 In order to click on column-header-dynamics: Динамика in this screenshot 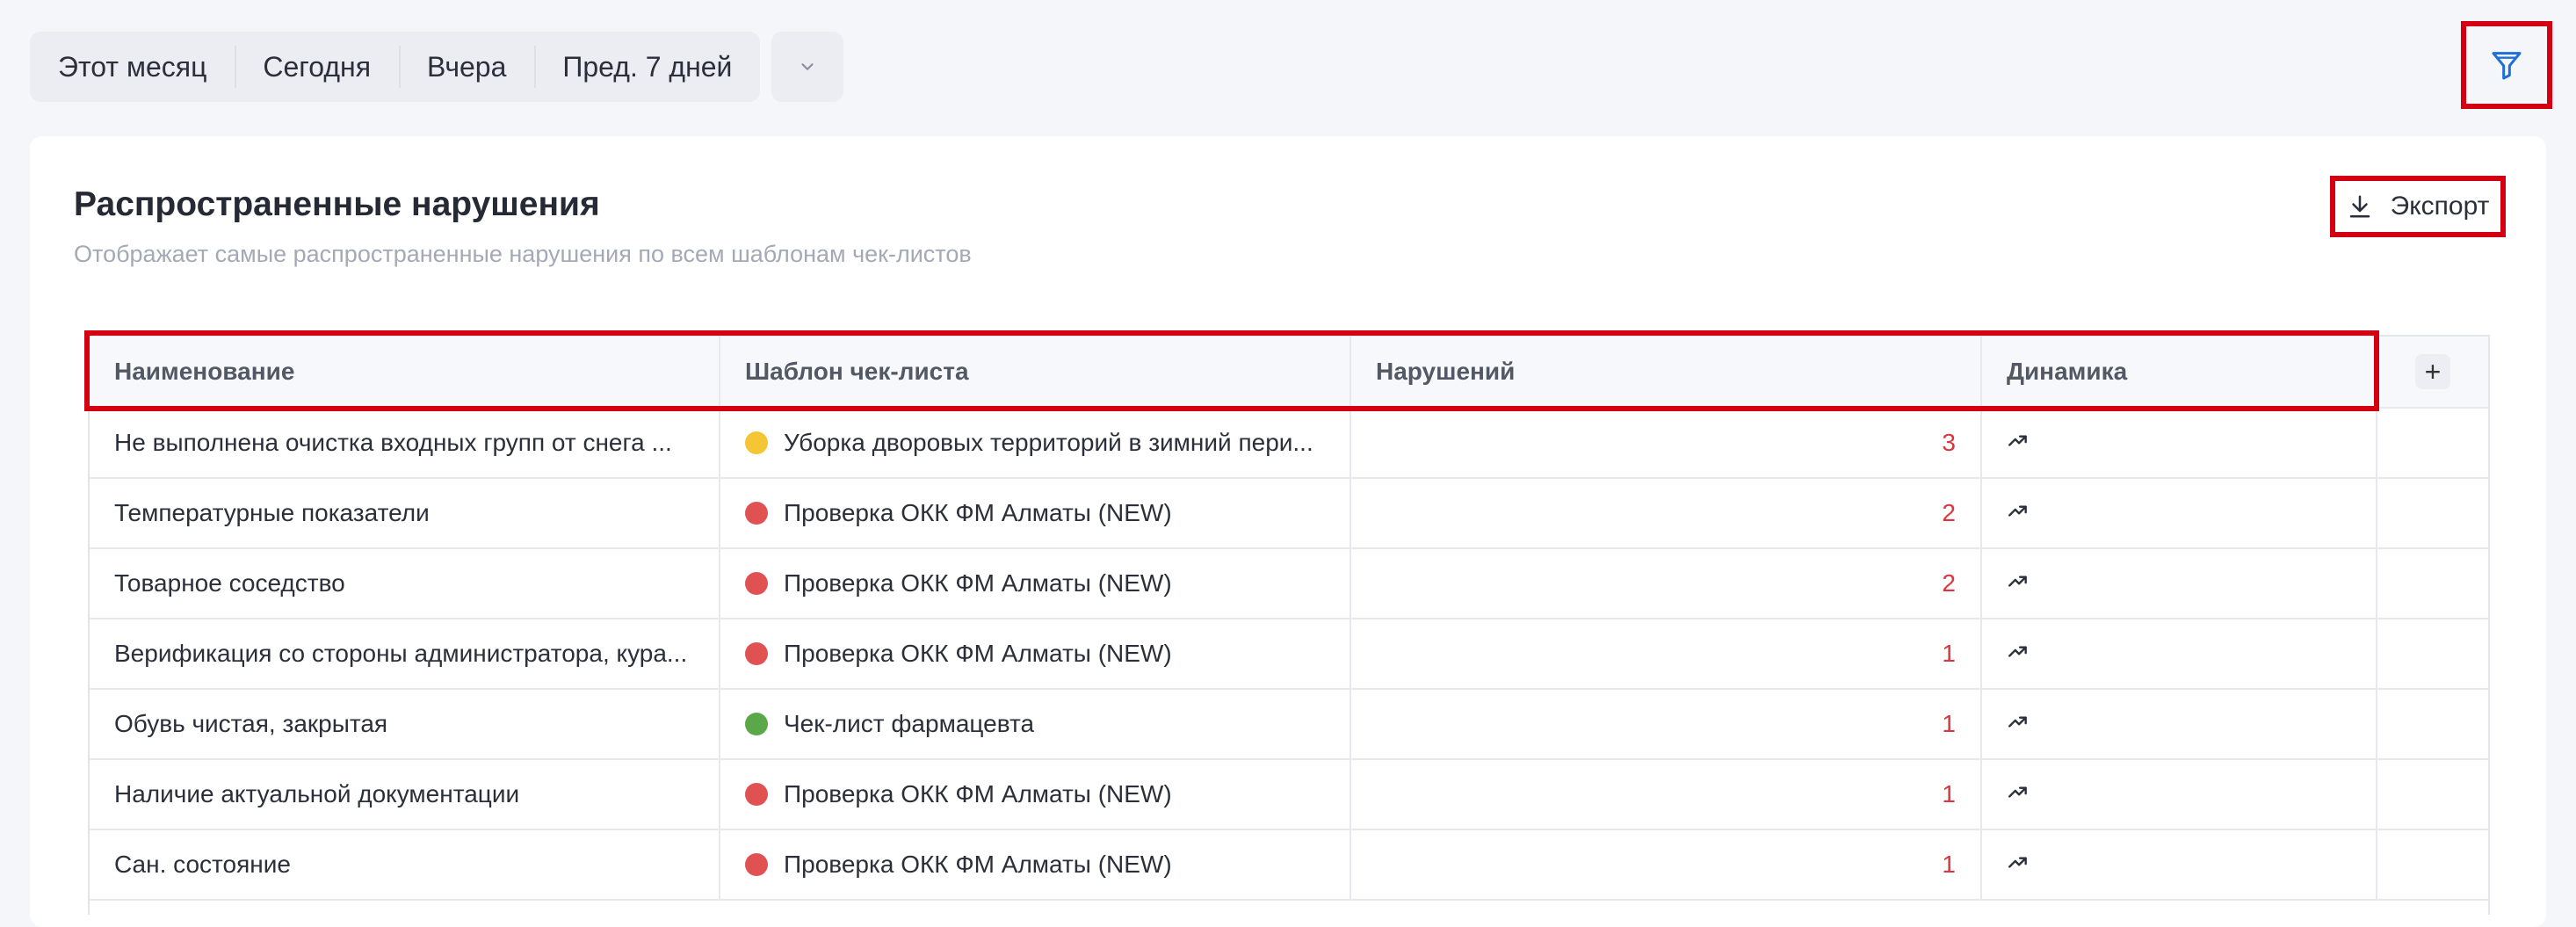, I will do `click(2179, 372)`.